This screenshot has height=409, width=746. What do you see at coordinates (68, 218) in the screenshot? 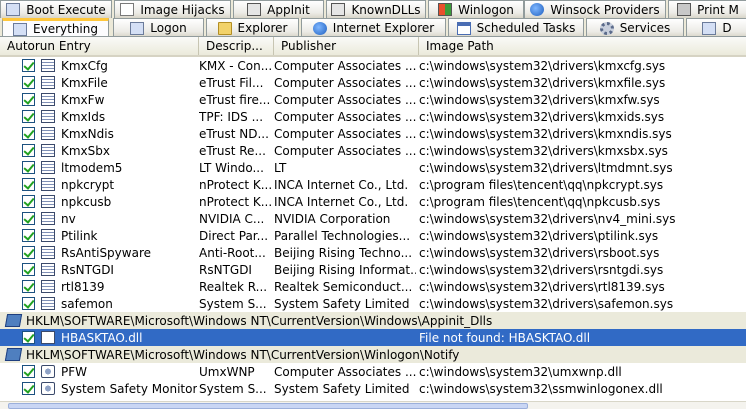
I see `entry-name: nv` at bounding box center [68, 218].